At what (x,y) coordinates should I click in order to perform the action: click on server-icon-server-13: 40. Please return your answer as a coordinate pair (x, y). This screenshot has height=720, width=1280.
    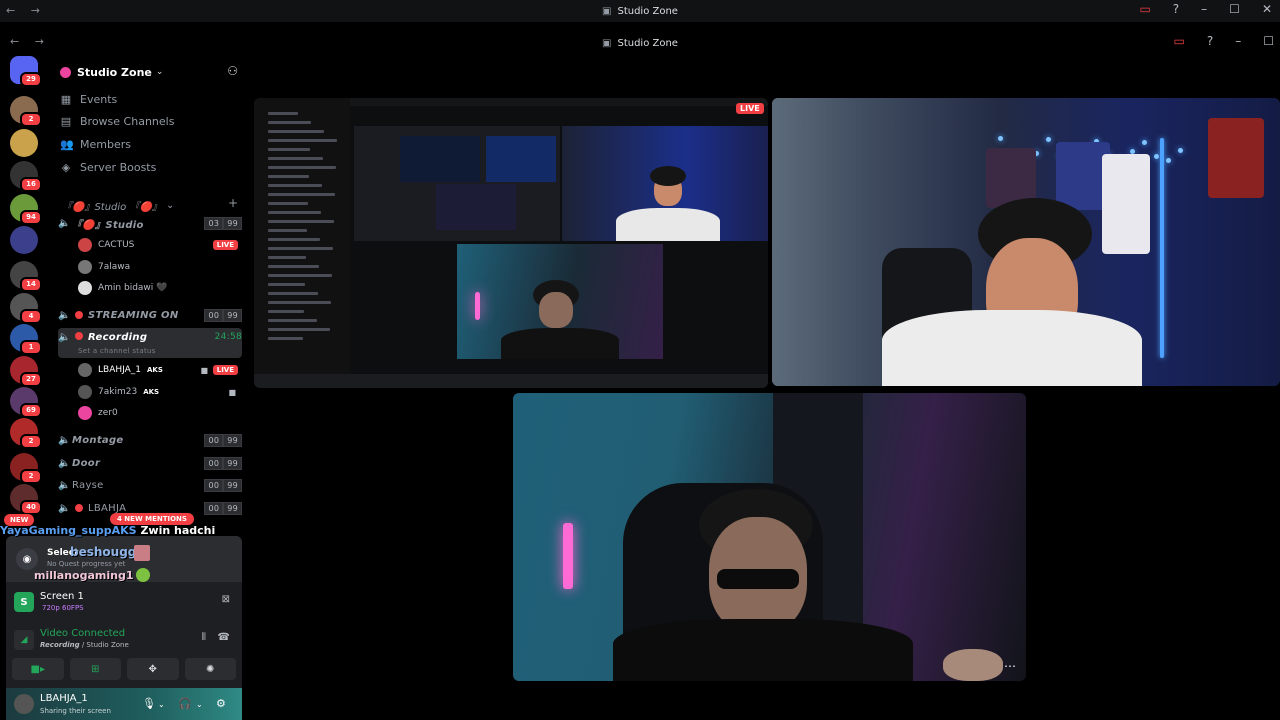
    Looking at the image, I should click on (26, 499).